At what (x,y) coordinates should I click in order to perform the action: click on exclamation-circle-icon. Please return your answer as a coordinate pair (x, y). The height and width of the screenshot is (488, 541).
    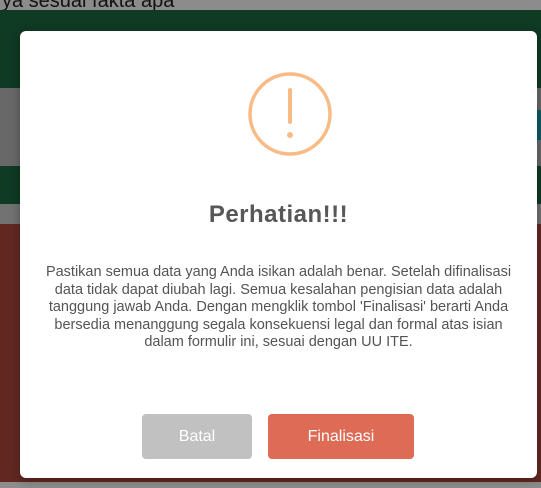
    Looking at the image, I should click on (290, 114).